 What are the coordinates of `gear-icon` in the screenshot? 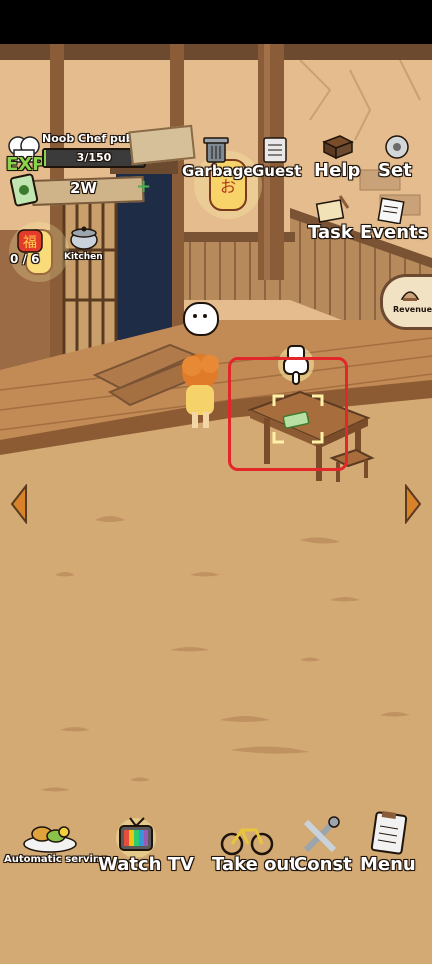 It's located at (397, 147).